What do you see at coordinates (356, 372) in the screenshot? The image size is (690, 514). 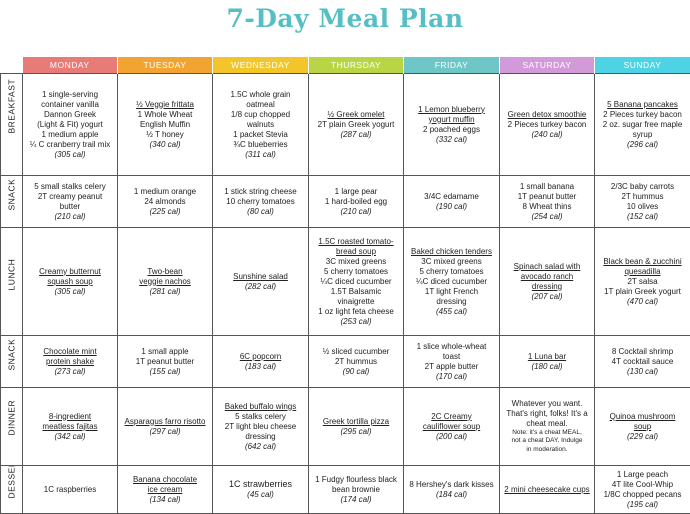 I see `calorie-count: (90 cal)` at bounding box center [356, 372].